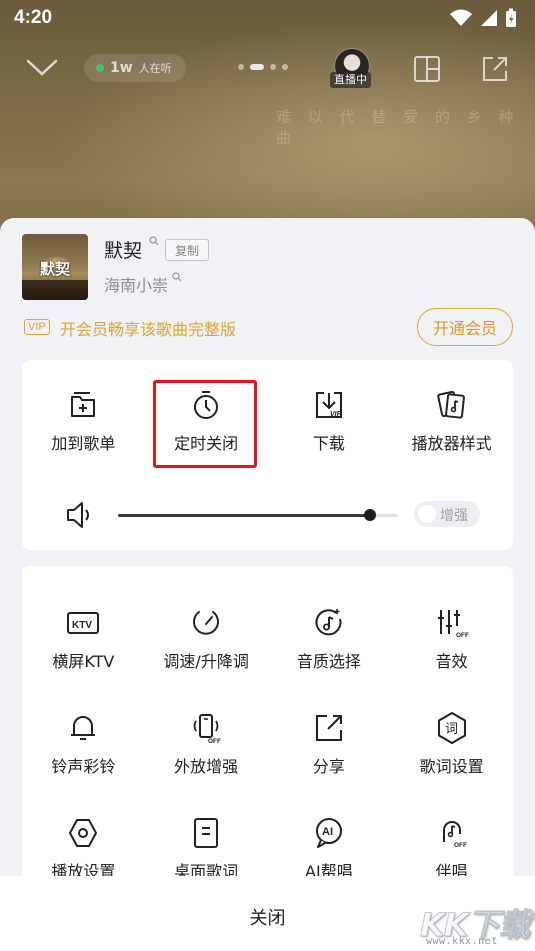 The height and width of the screenshot is (951, 535). Describe the element at coordinates (511, 17) in the screenshot. I see `battery-icon` at that location.